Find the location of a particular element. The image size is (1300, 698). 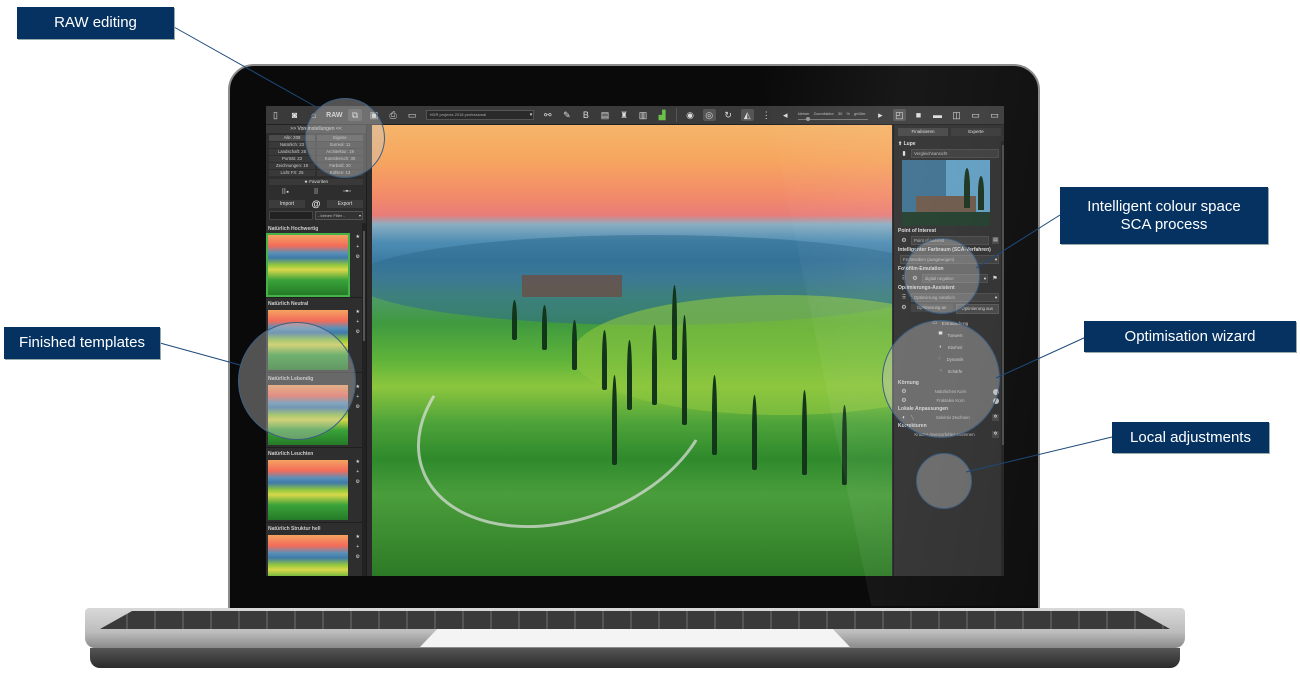

save-icon: ▣ is located at coordinates (374, 115).